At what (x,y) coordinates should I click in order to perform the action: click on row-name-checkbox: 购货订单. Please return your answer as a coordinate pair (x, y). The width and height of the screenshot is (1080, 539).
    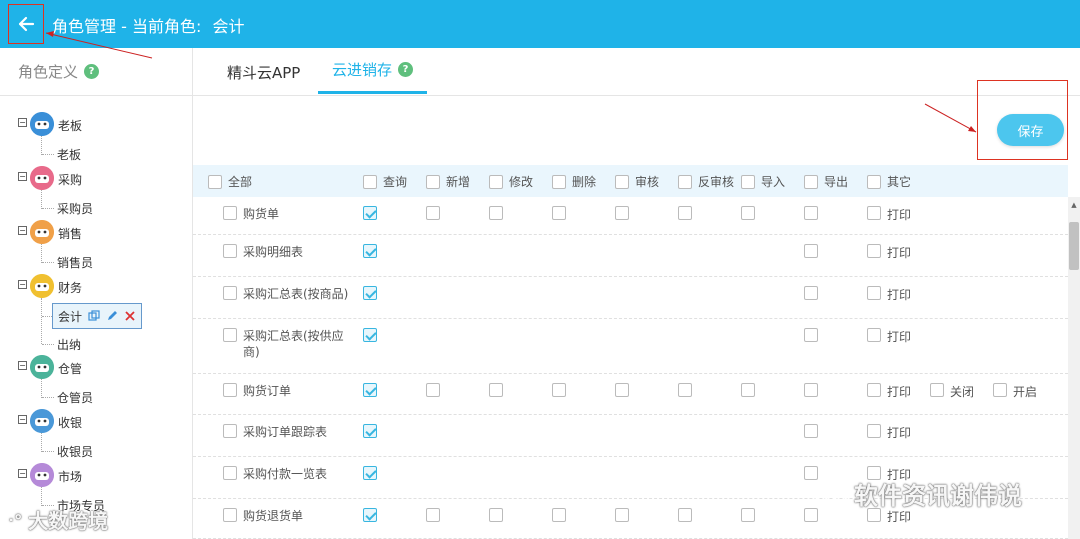
    Looking at the image, I should click on (289, 391).